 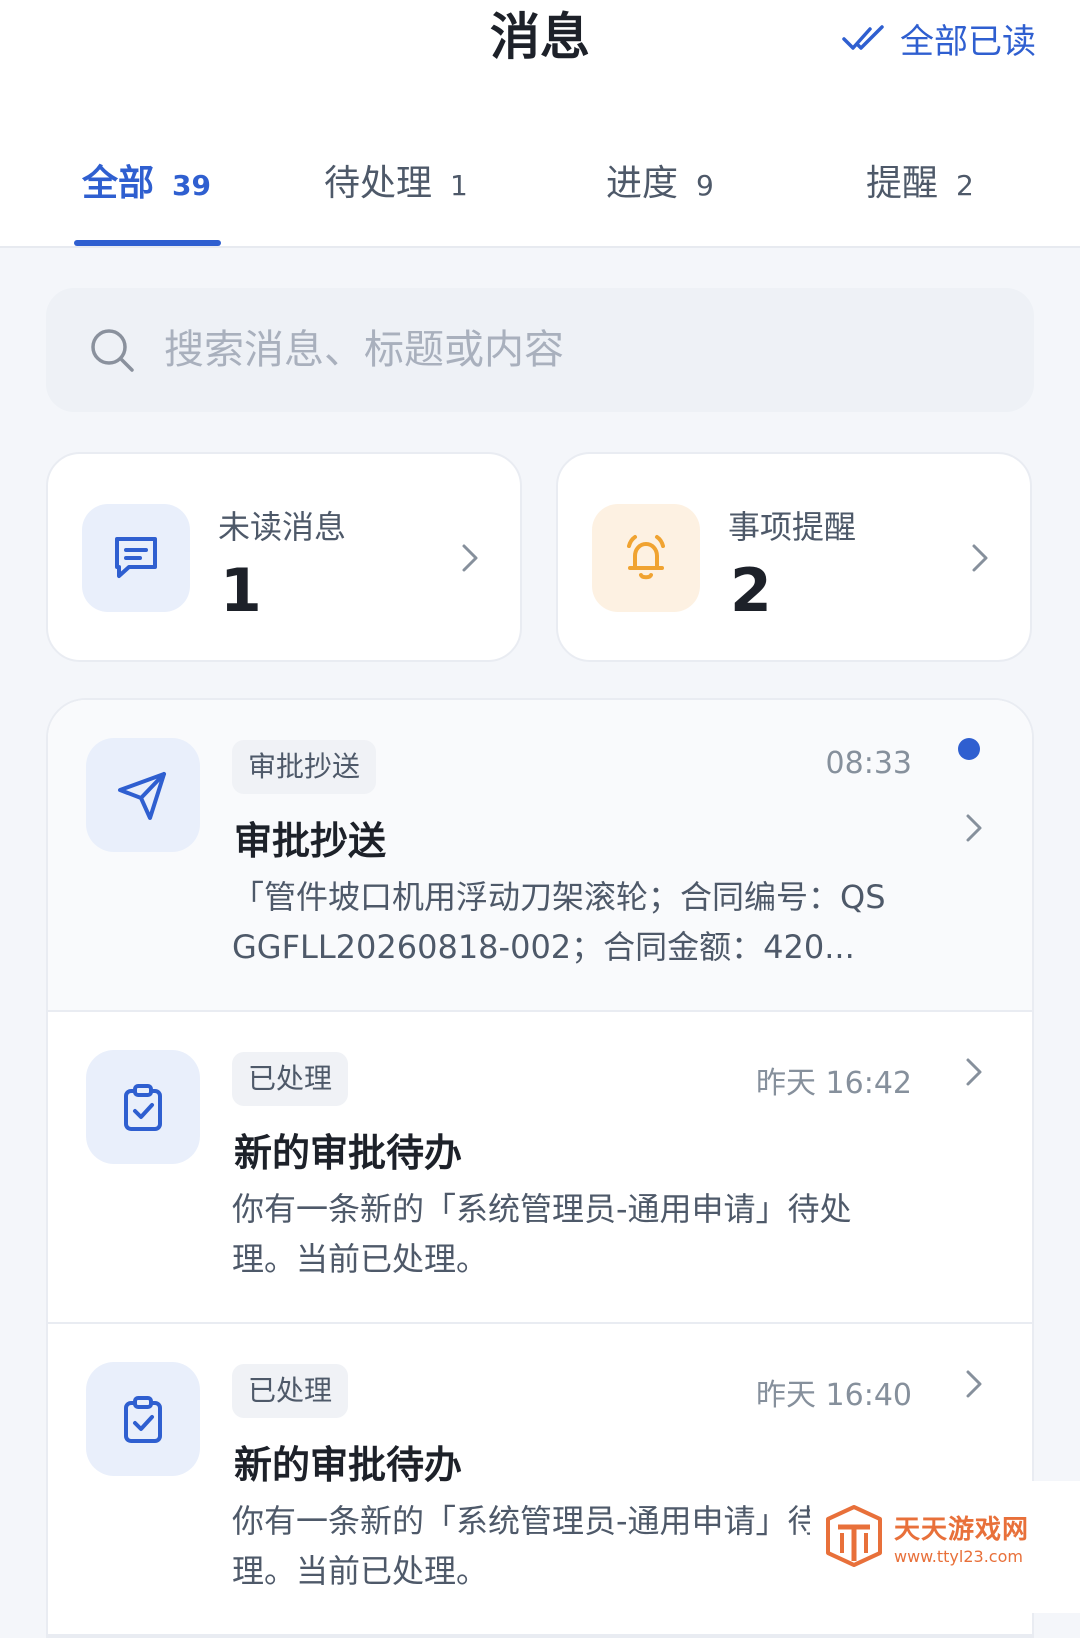 I want to click on mark-all-read-button: 全部已读, so click(x=939, y=38).